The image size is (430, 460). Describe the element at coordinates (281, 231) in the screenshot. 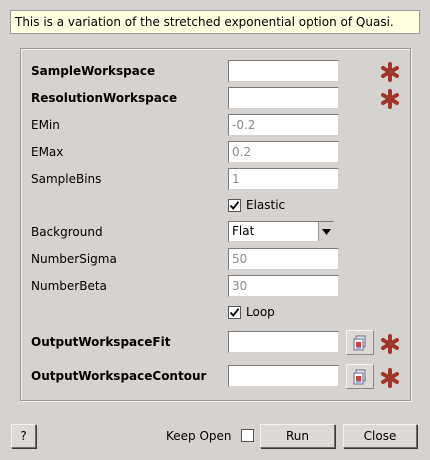

I see `background-select: Flat` at that location.